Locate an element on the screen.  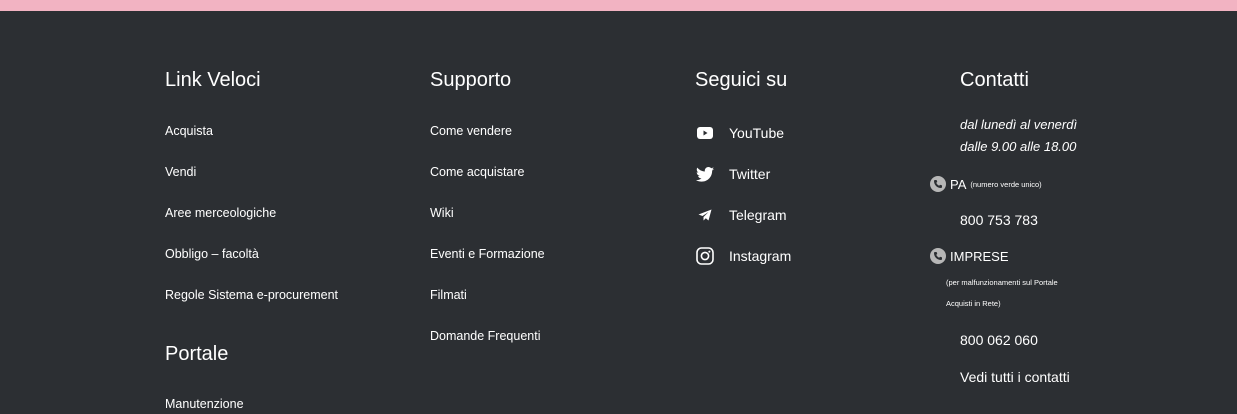
pa-phone: 800 753 783 is located at coordinates (999, 220).